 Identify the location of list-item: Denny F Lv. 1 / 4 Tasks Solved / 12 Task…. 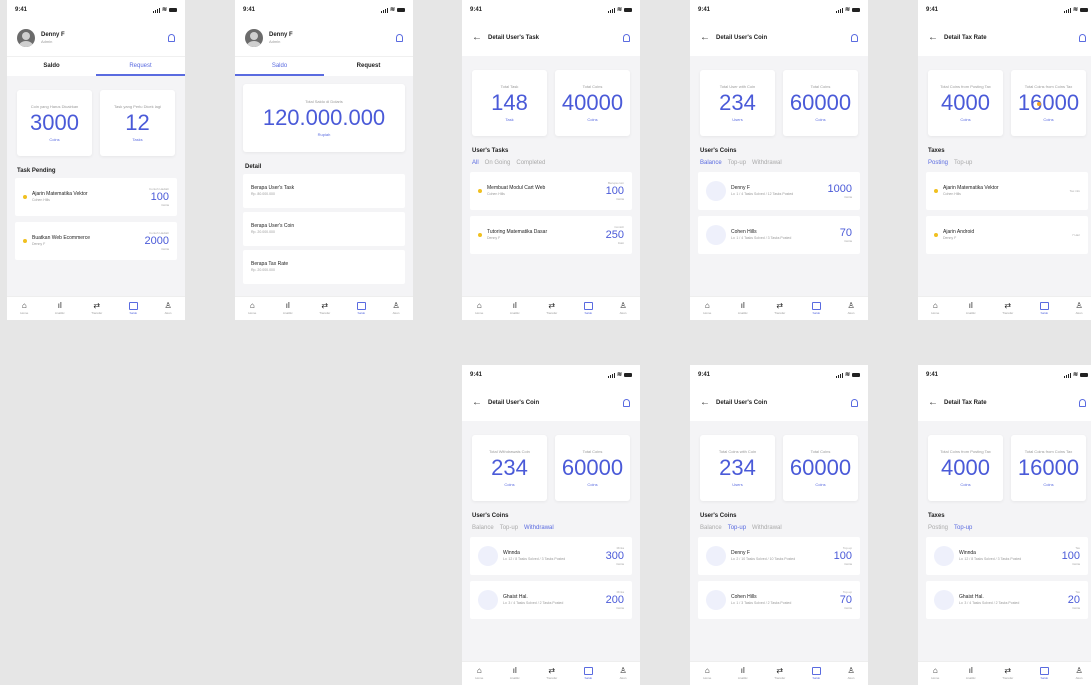
(779, 191).